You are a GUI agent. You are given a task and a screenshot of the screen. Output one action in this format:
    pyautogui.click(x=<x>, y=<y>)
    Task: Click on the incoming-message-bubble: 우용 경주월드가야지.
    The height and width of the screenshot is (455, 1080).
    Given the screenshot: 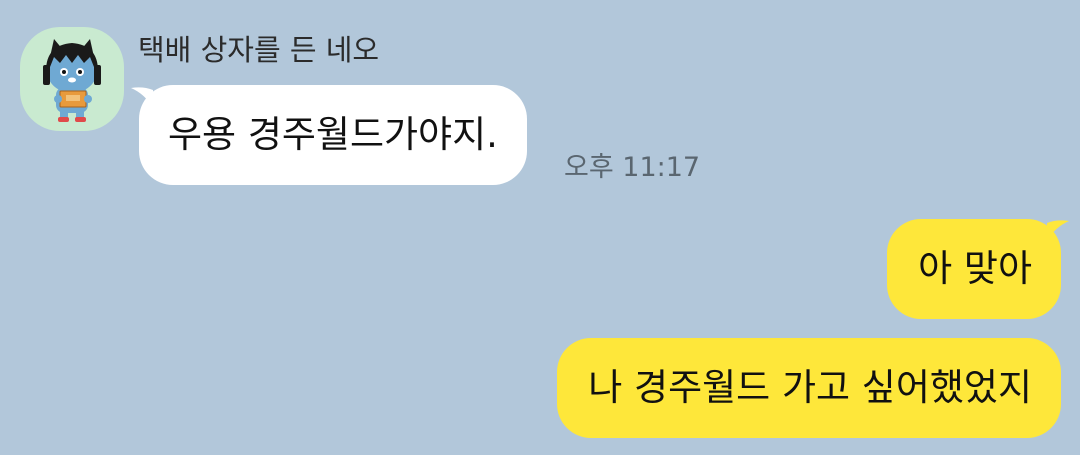 What is the action you would take?
    pyautogui.click(x=333, y=135)
    